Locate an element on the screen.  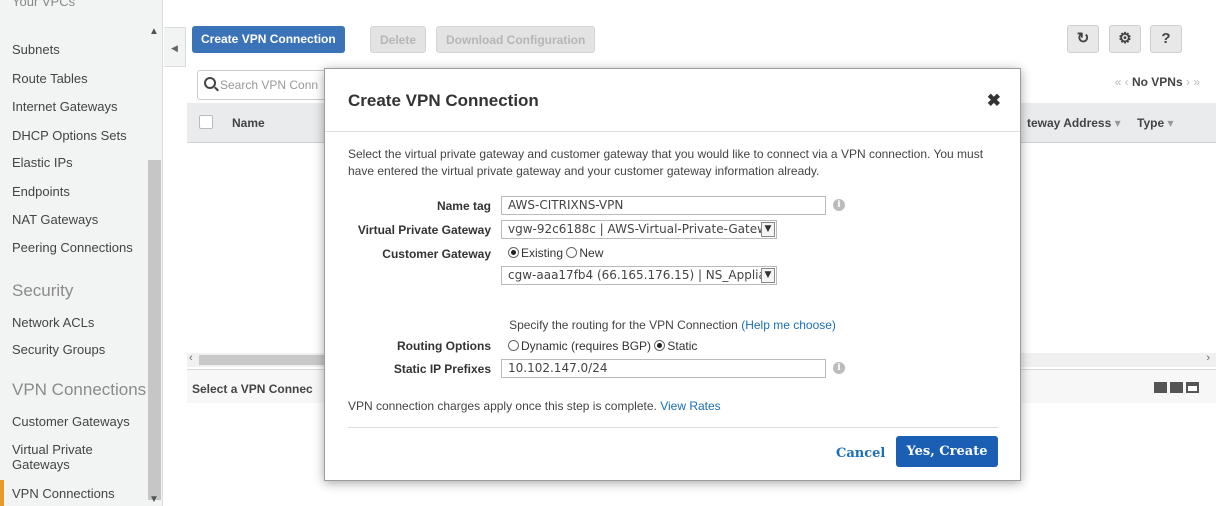
next-page-icon: › is located at coordinates (1188, 82).